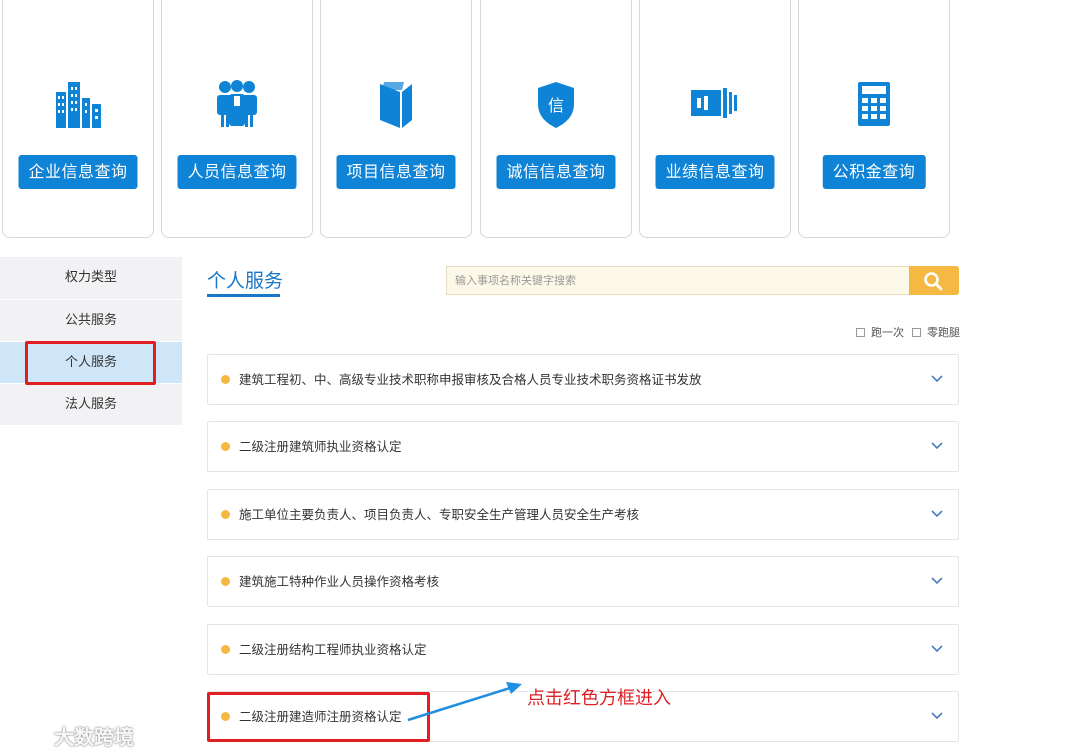 Image resolution: width=1080 pixels, height=755 pixels. What do you see at coordinates (396, 104) in the screenshot?
I see `book-icon` at bounding box center [396, 104].